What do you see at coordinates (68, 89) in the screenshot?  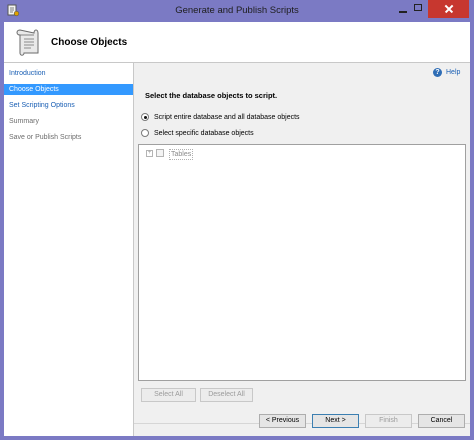 I see `nav-item-choose-objects: Choose Objects` at bounding box center [68, 89].